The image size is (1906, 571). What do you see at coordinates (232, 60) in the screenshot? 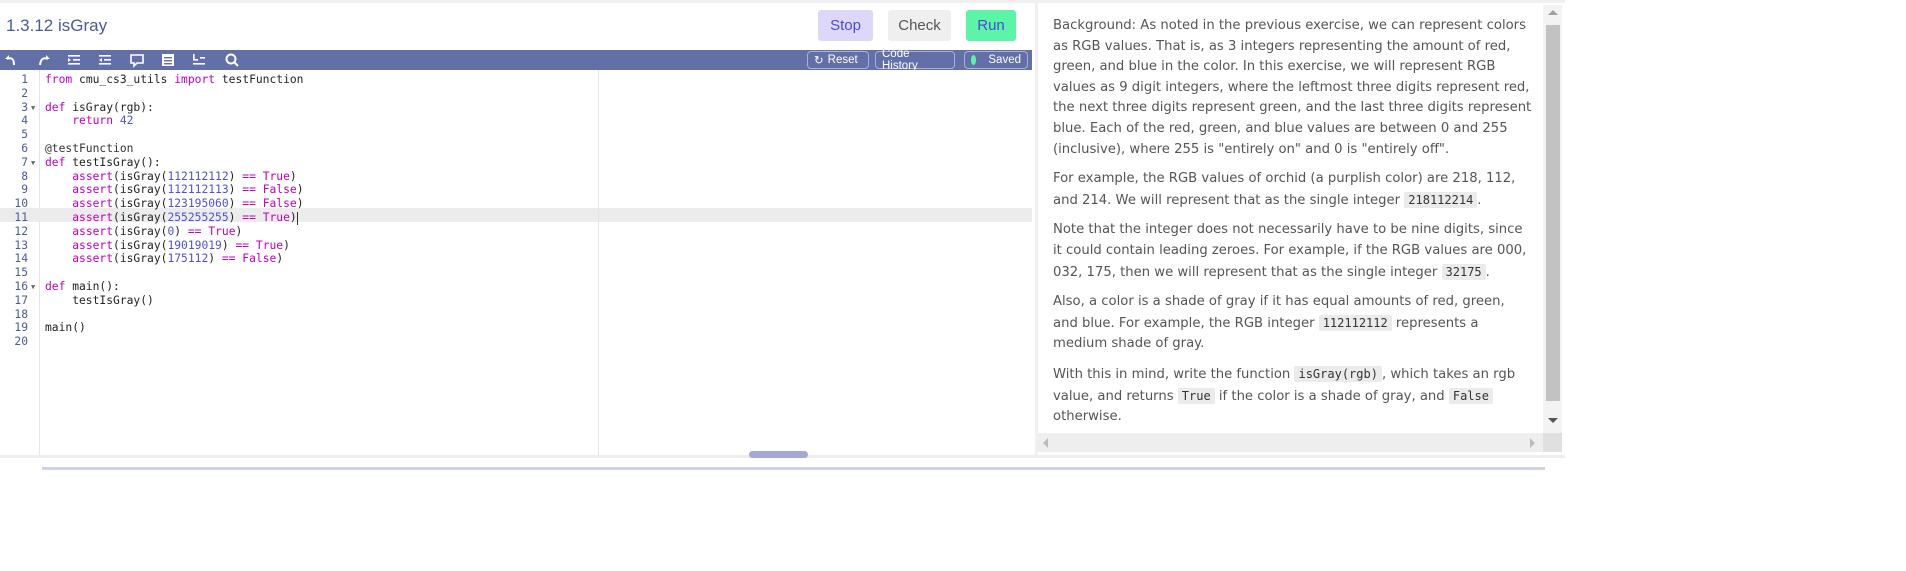
I see `search-icon` at bounding box center [232, 60].